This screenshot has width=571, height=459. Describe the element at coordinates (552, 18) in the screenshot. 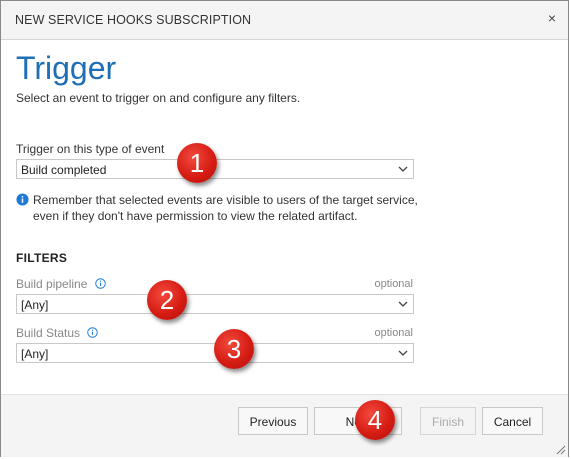

I see `close-icon: ×` at that location.